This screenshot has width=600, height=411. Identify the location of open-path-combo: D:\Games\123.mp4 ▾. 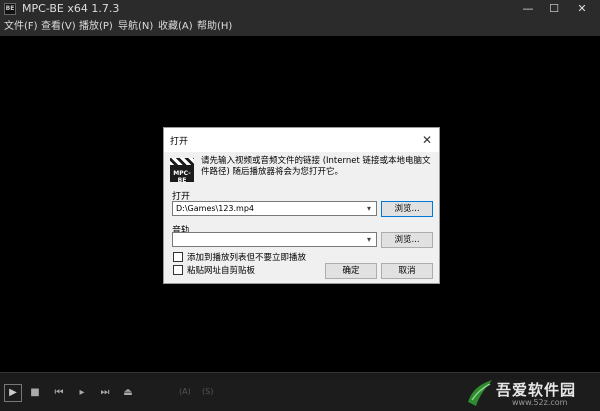
(274, 208).